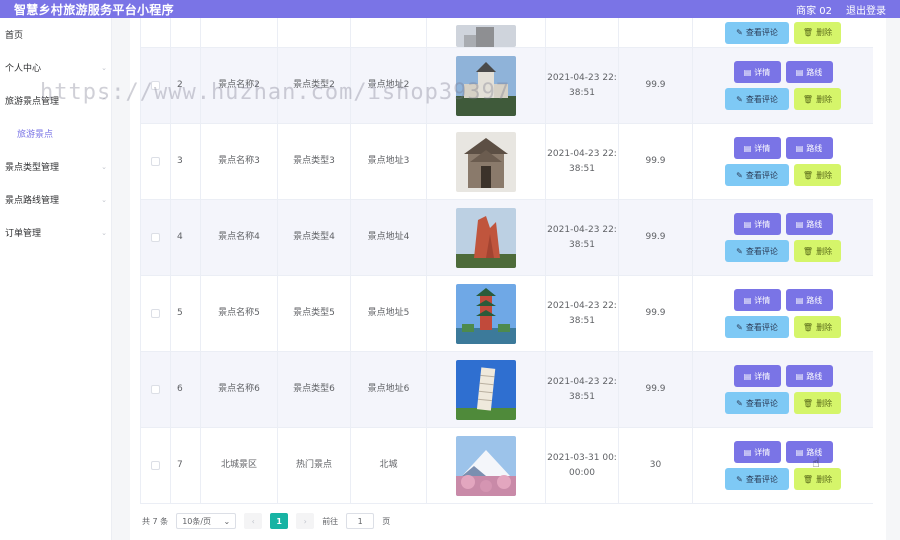 Image resolution: width=900 pixels, height=540 pixels. What do you see at coordinates (314, 465) in the screenshot?
I see `attraction-type: 热门景点` at bounding box center [314, 465].